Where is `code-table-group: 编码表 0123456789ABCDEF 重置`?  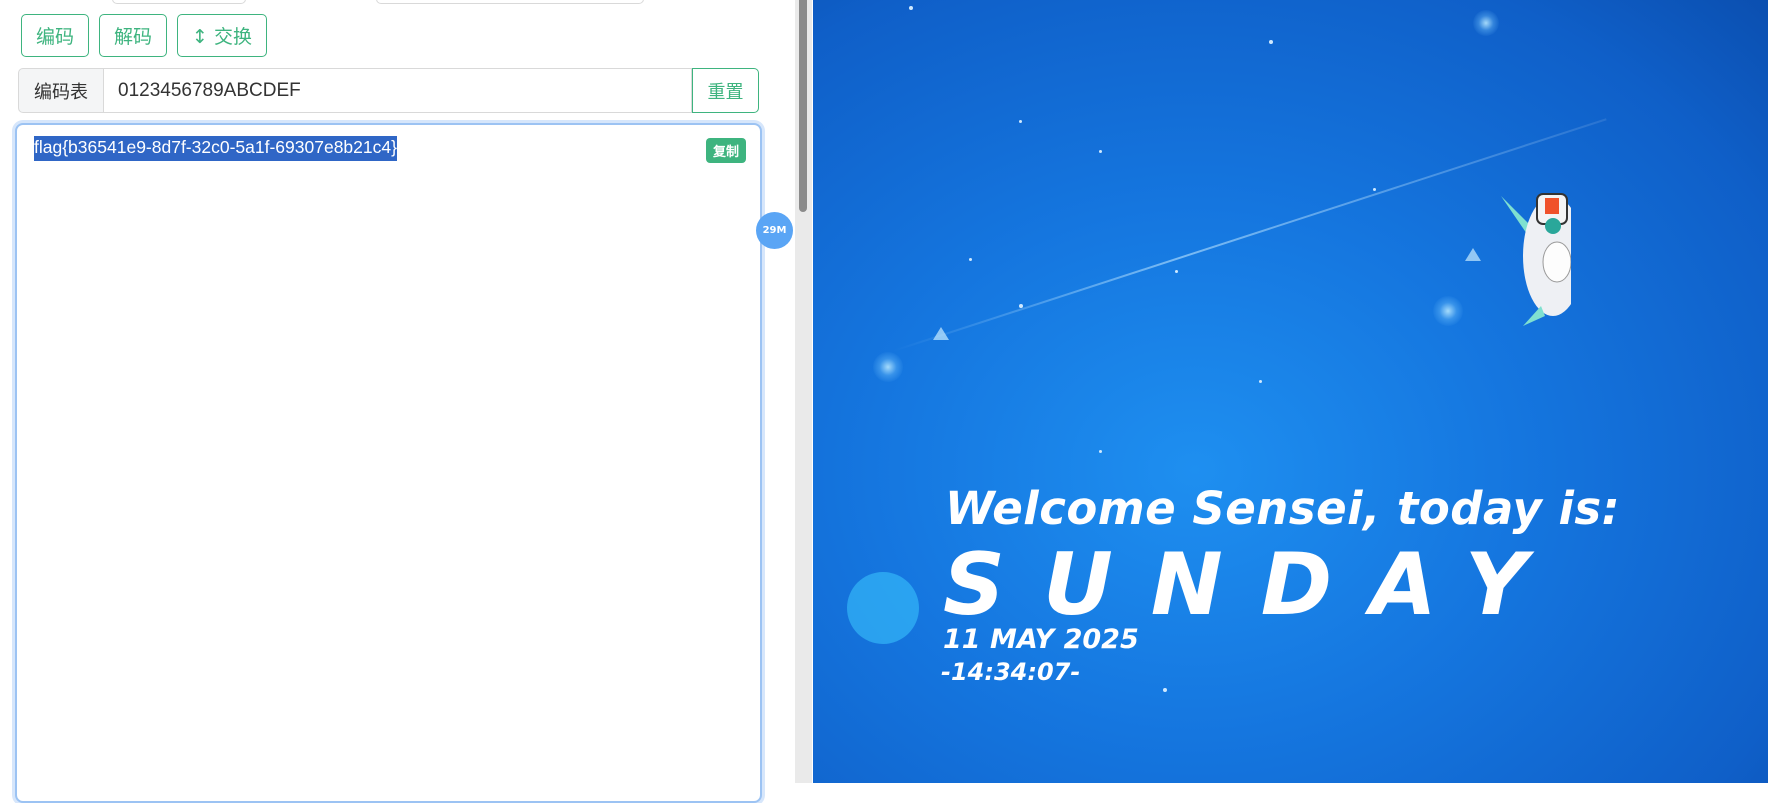
code-table-group: 编码表 0123456789ABCDEF 重置 is located at coordinates (388, 90).